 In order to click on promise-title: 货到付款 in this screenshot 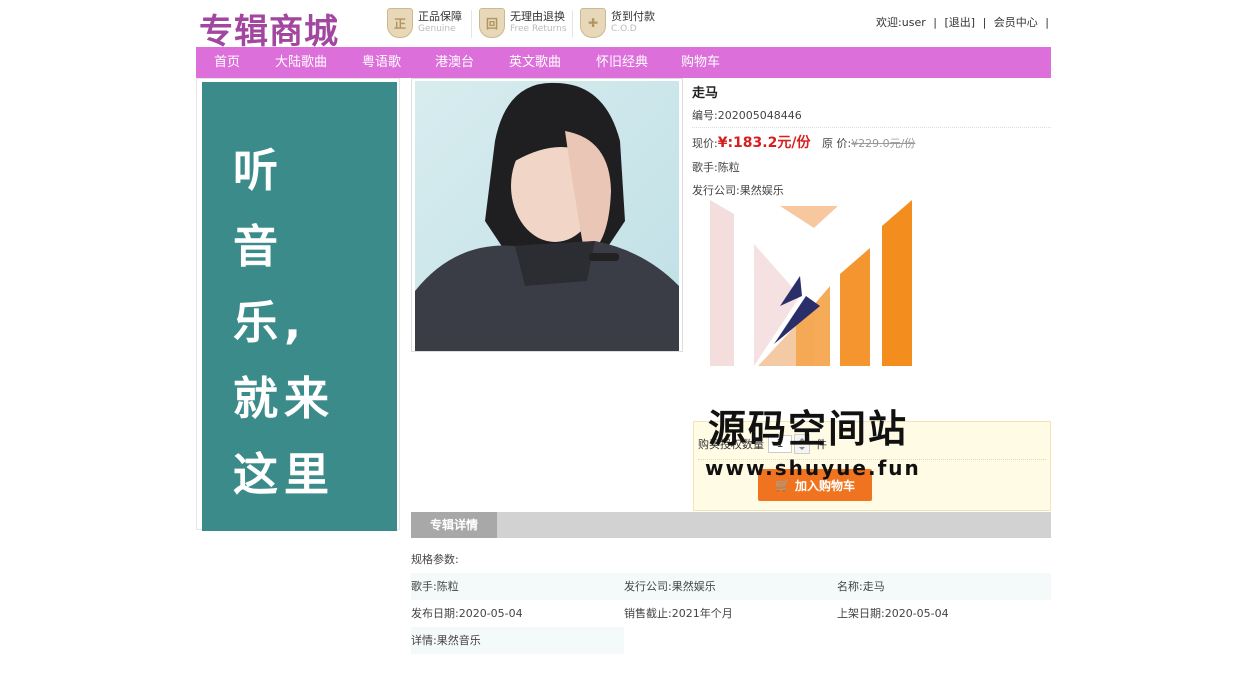, I will do `click(633, 16)`.